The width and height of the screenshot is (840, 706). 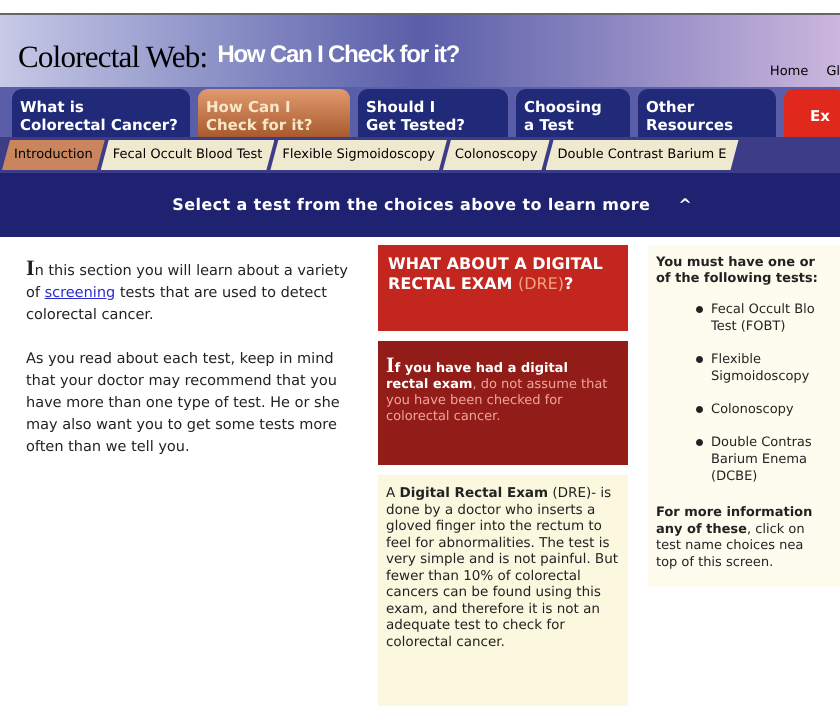 What do you see at coordinates (812, 113) in the screenshot?
I see `nav-tab: Ex` at bounding box center [812, 113].